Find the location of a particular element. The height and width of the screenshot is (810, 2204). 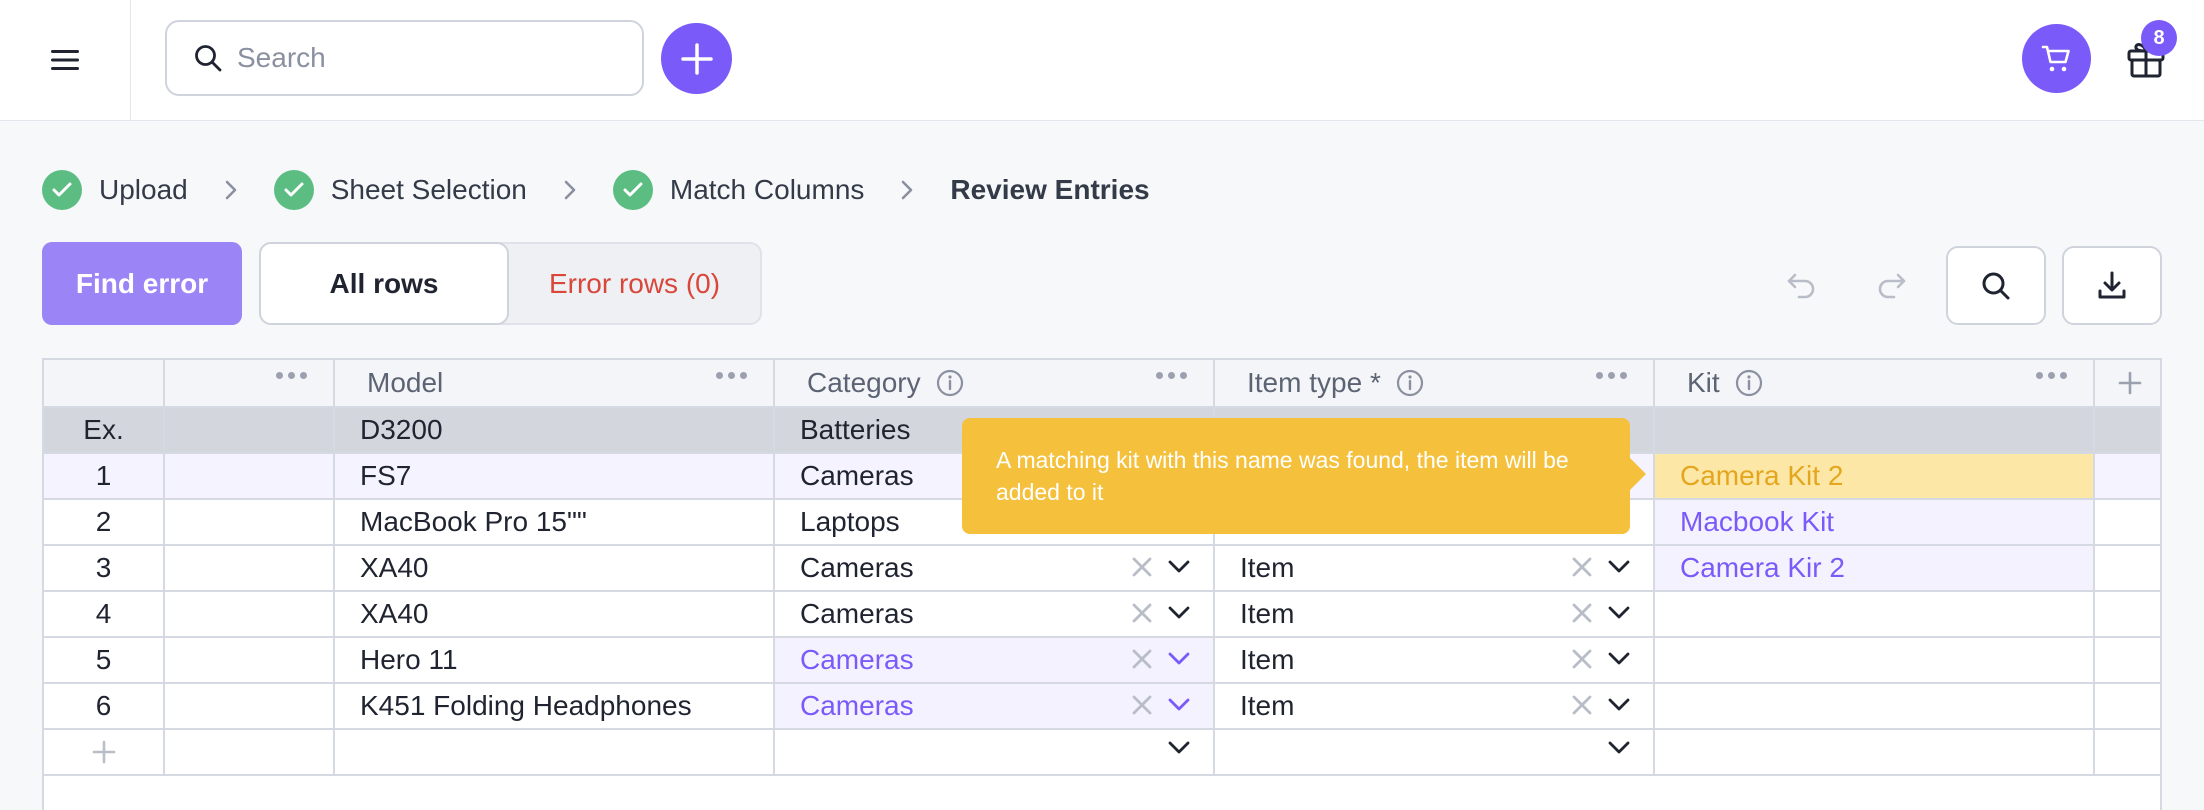

step-match-columns: Match Columns is located at coordinates (738, 190).